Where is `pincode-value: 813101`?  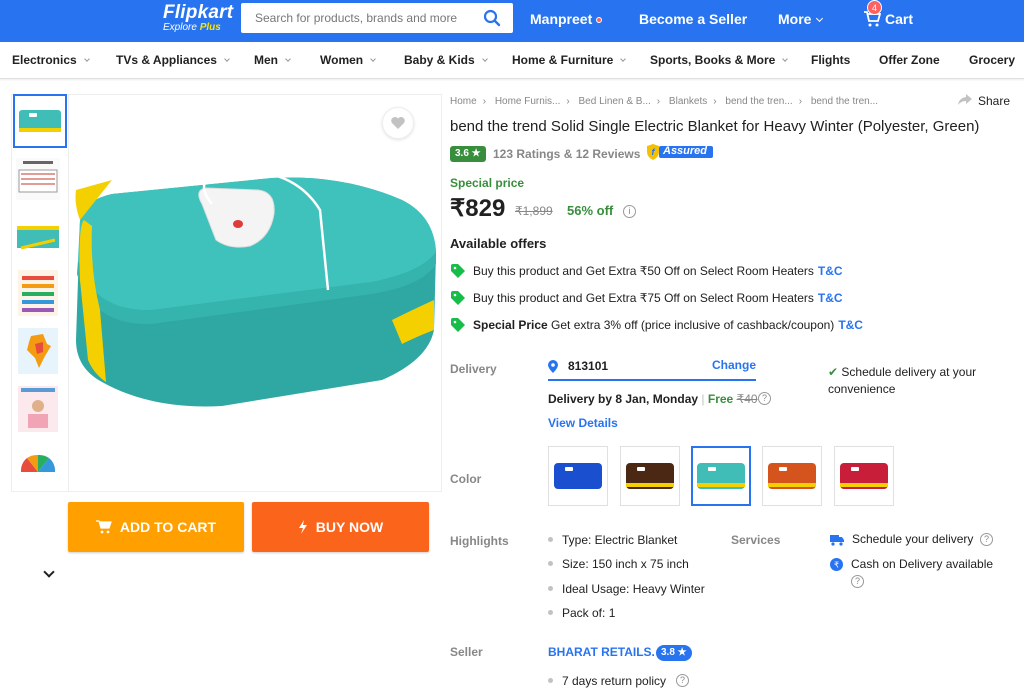 pincode-value: 813101 is located at coordinates (588, 366).